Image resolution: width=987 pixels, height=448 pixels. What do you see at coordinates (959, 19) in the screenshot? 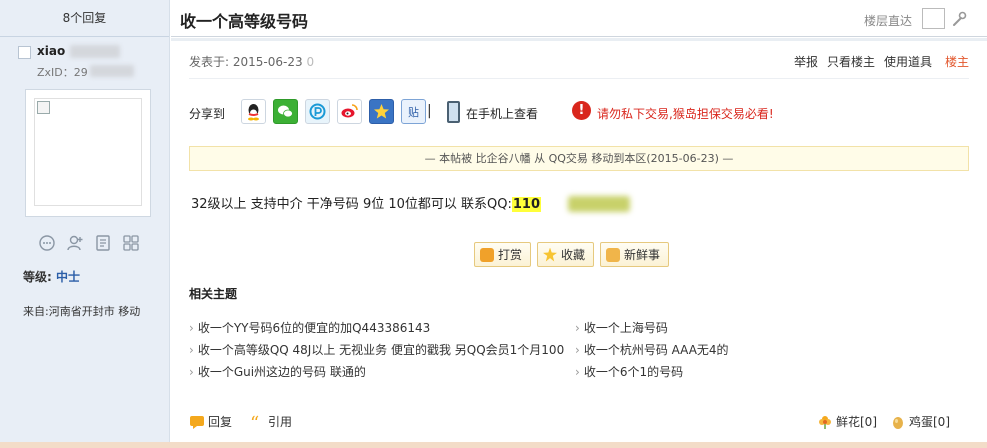
I see `wrench-icon` at bounding box center [959, 19].